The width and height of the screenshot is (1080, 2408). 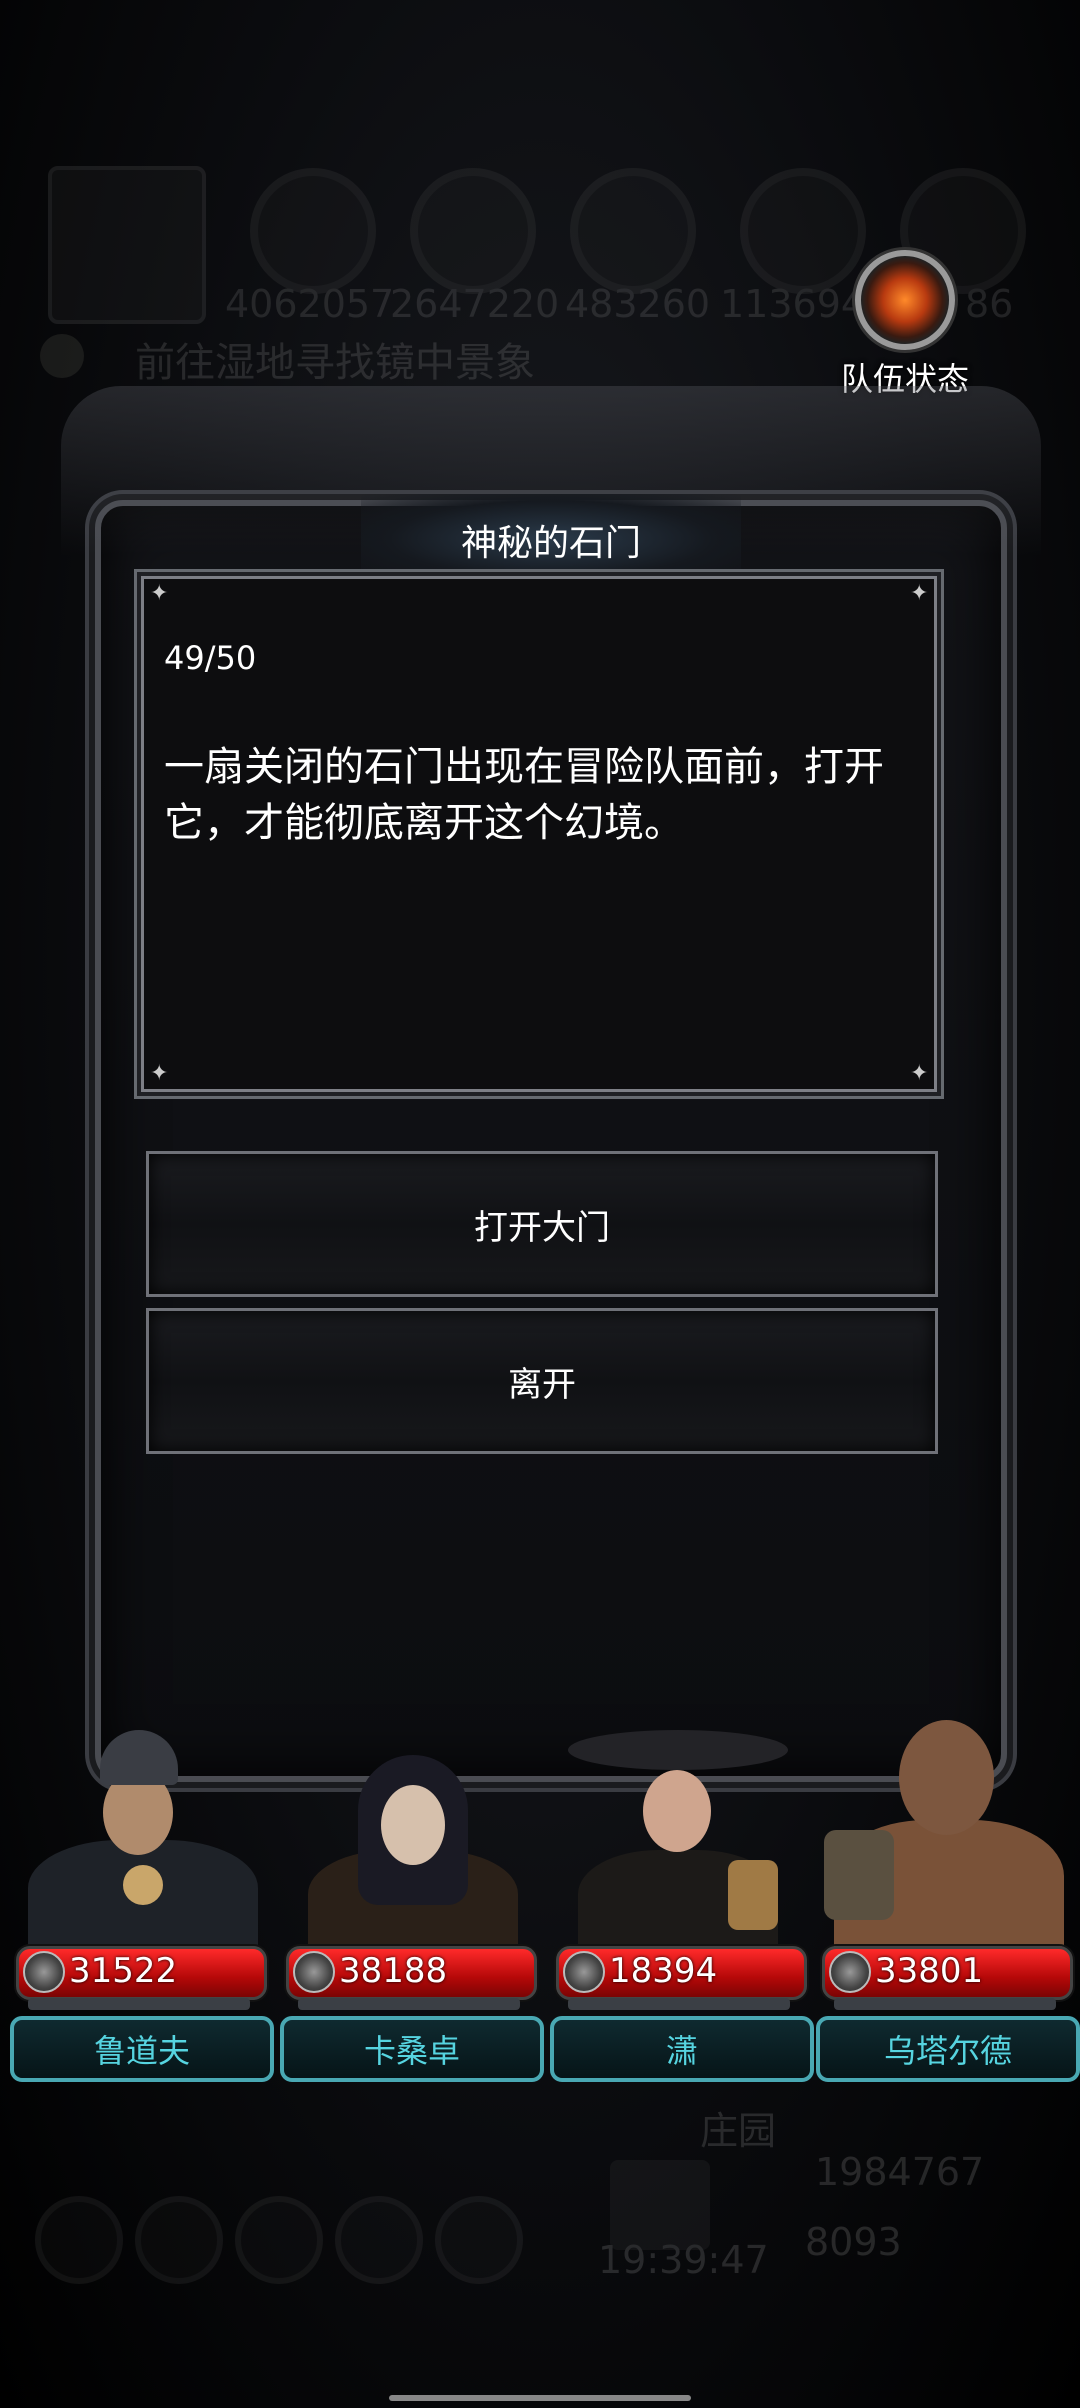 I want to click on hp-bar: 33801, so click(x=947, y=1973).